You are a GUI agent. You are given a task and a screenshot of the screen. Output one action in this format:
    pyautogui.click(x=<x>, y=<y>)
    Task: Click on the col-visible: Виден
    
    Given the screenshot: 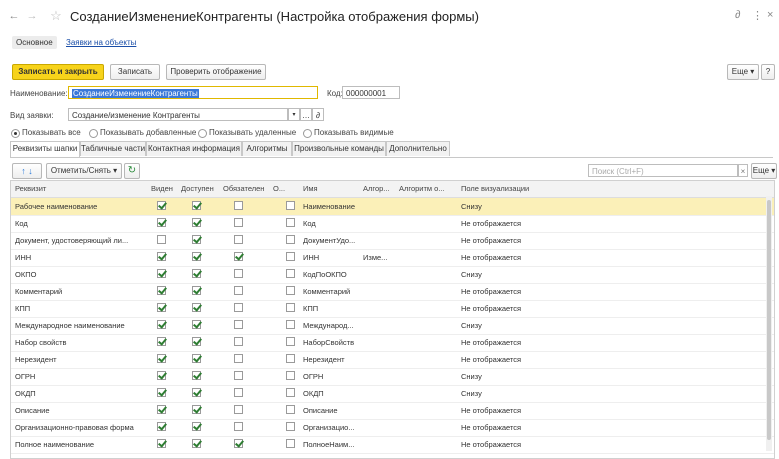 What is the action you would take?
    pyautogui.click(x=166, y=188)
    